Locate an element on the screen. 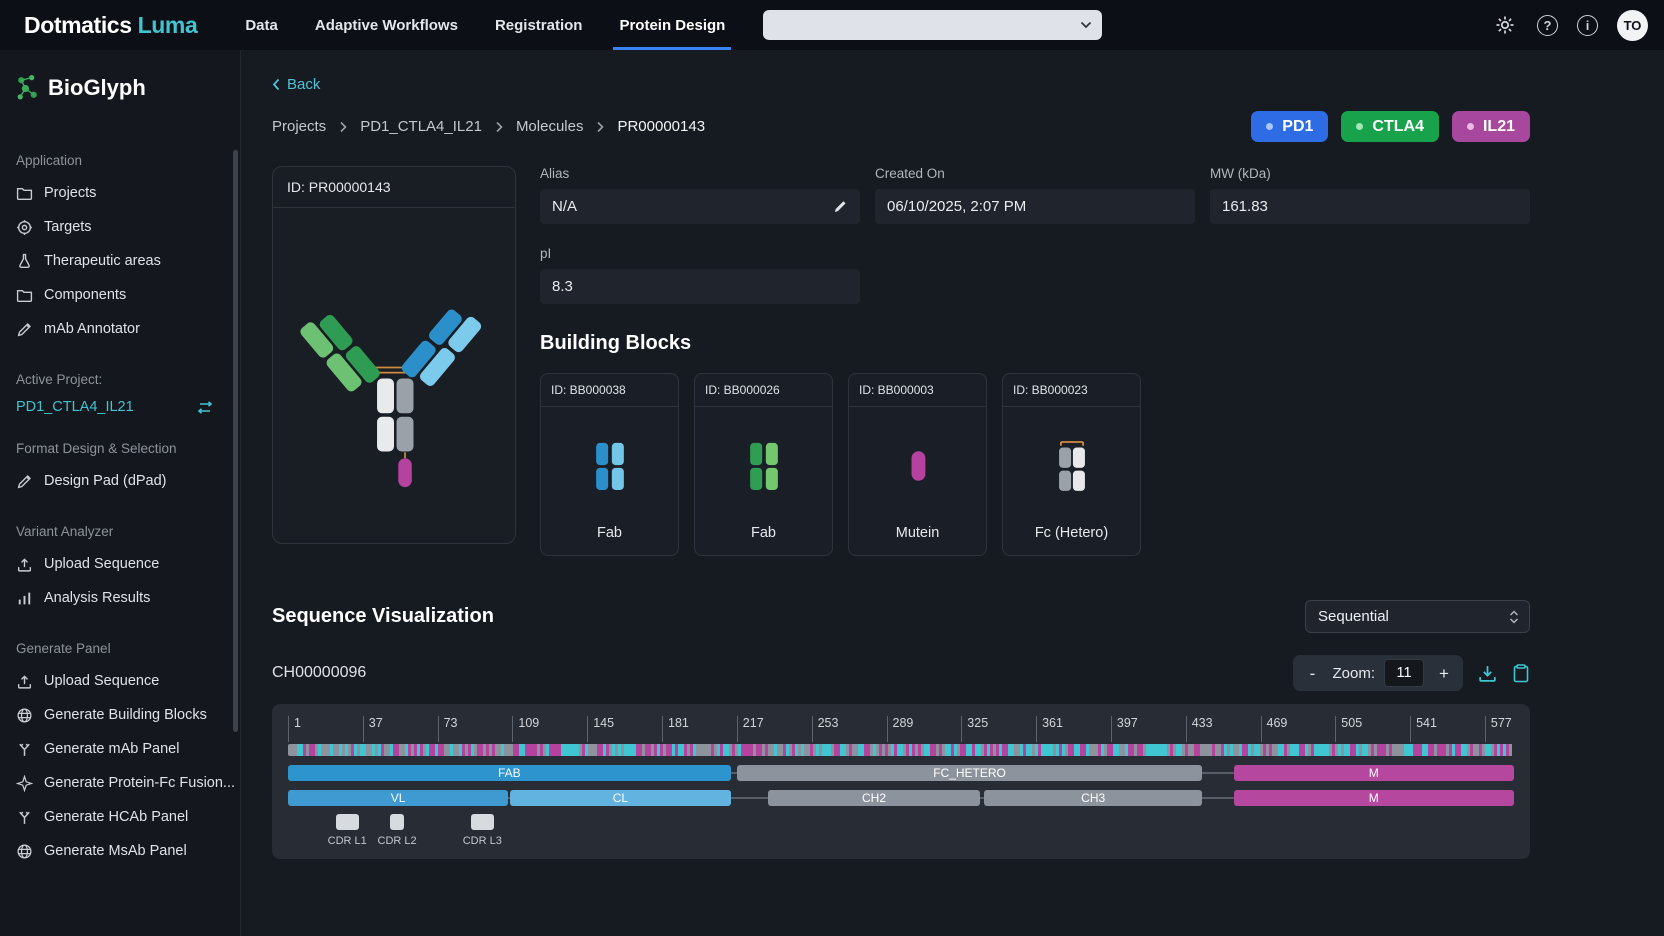 This screenshot has width=1664, height=936. domain-segment-fc-hetero: FC_HETERO is located at coordinates (969, 773).